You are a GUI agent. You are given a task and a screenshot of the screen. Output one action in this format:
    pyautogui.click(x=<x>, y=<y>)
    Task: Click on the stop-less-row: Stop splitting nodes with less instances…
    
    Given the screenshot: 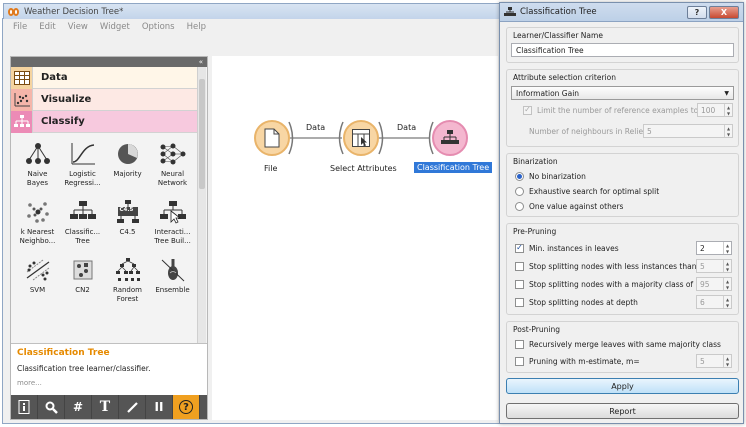 What is the action you would take?
    pyautogui.click(x=605, y=266)
    